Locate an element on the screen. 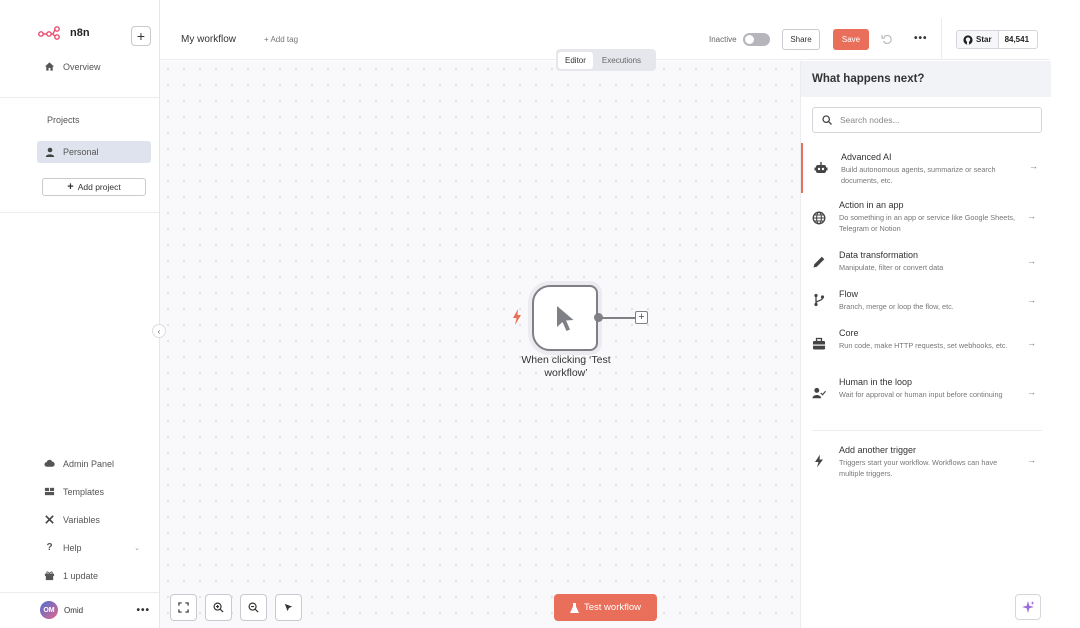 The height and width of the screenshot is (628, 1080). pointer-icon is located at coordinates (288, 607).